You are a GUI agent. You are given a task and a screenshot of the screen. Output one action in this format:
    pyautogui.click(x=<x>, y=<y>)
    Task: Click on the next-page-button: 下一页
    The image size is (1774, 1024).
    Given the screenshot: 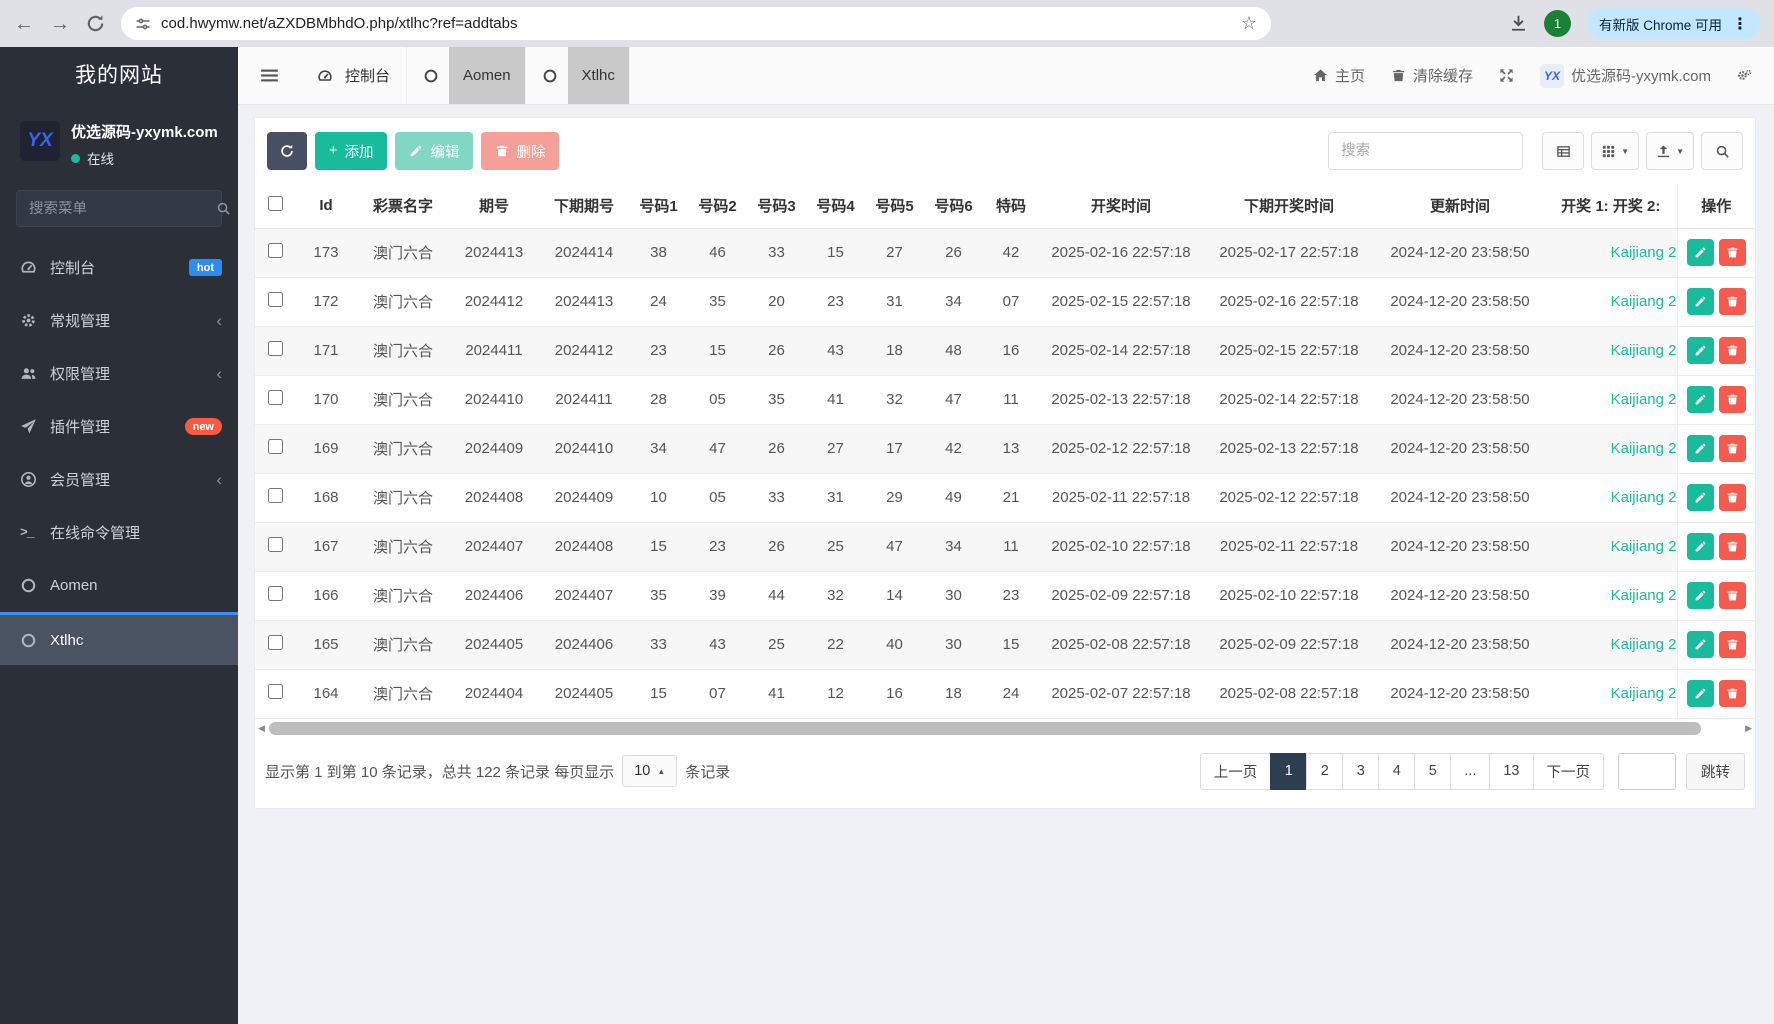 What is the action you would take?
    pyautogui.click(x=1568, y=771)
    